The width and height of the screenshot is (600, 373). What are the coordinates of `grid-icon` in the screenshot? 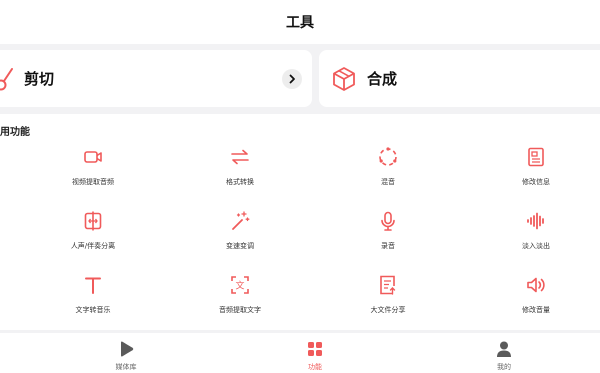 It's located at (315, 349).